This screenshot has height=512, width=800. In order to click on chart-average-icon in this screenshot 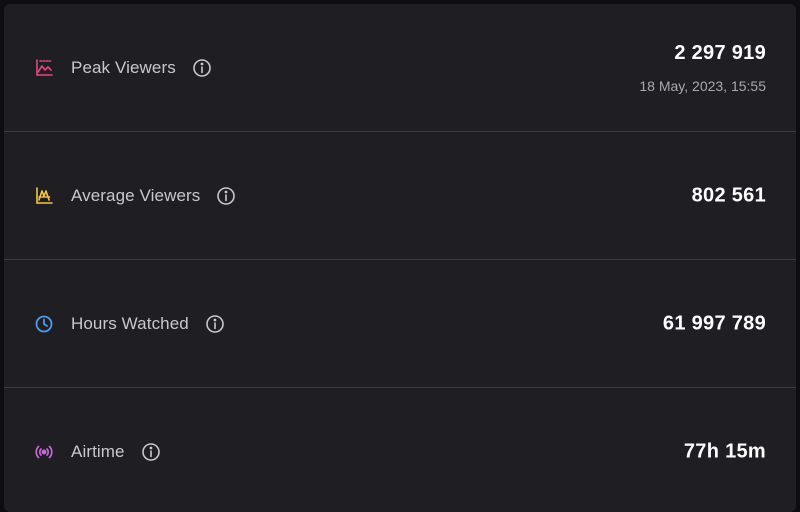, I will do `click(44, 196)`.